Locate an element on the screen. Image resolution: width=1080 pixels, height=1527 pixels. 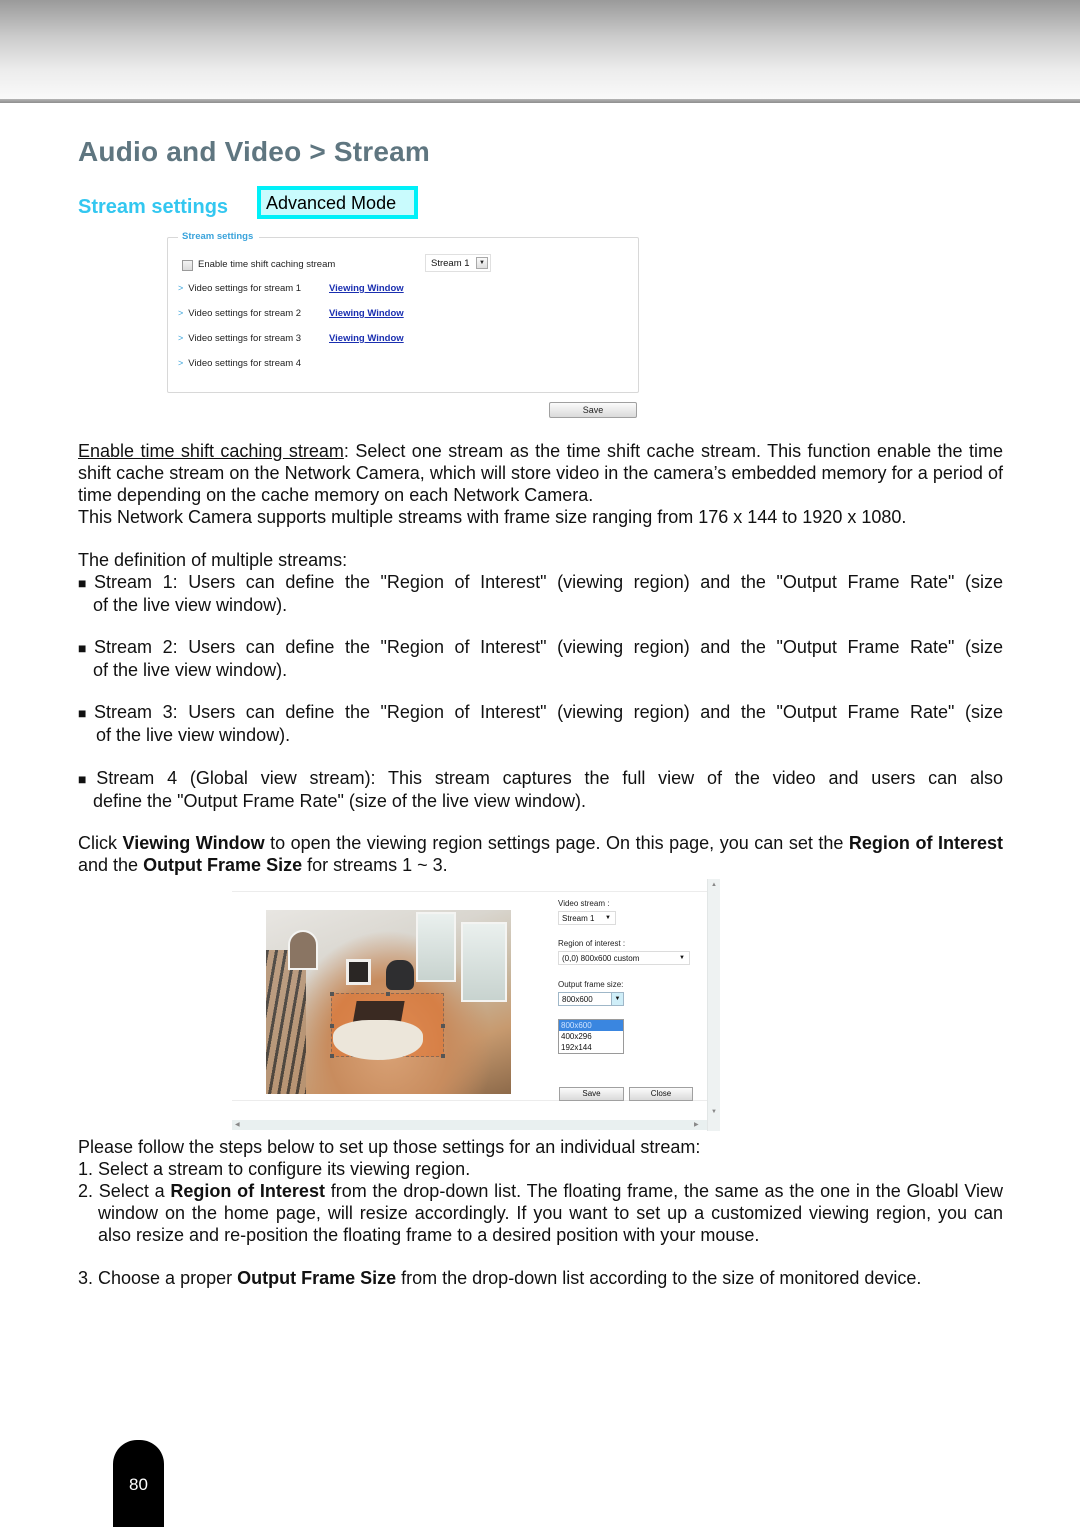
select-value: 800x600 is located at coordinates (577, 999).